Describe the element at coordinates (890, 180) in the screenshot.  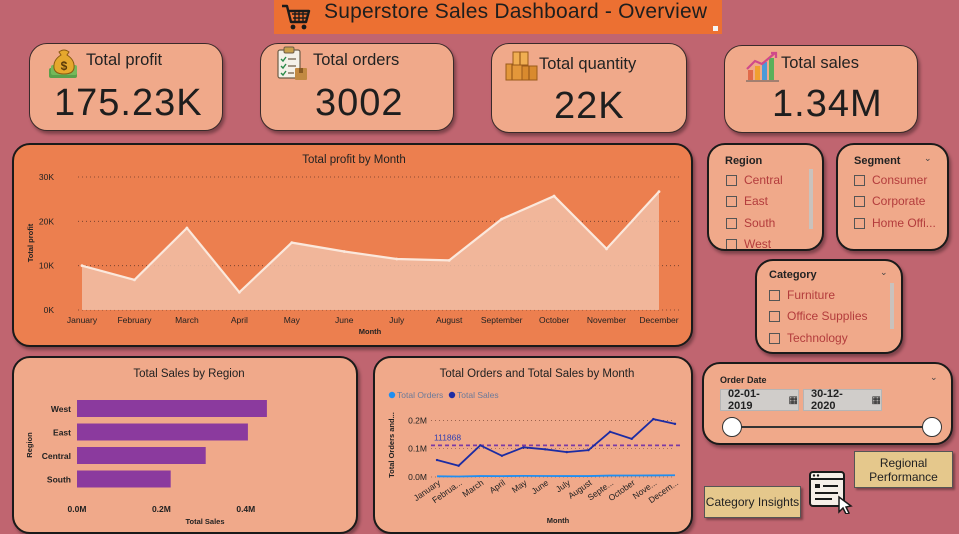
I see `slicer-option-consumer: Consumer` at that location.